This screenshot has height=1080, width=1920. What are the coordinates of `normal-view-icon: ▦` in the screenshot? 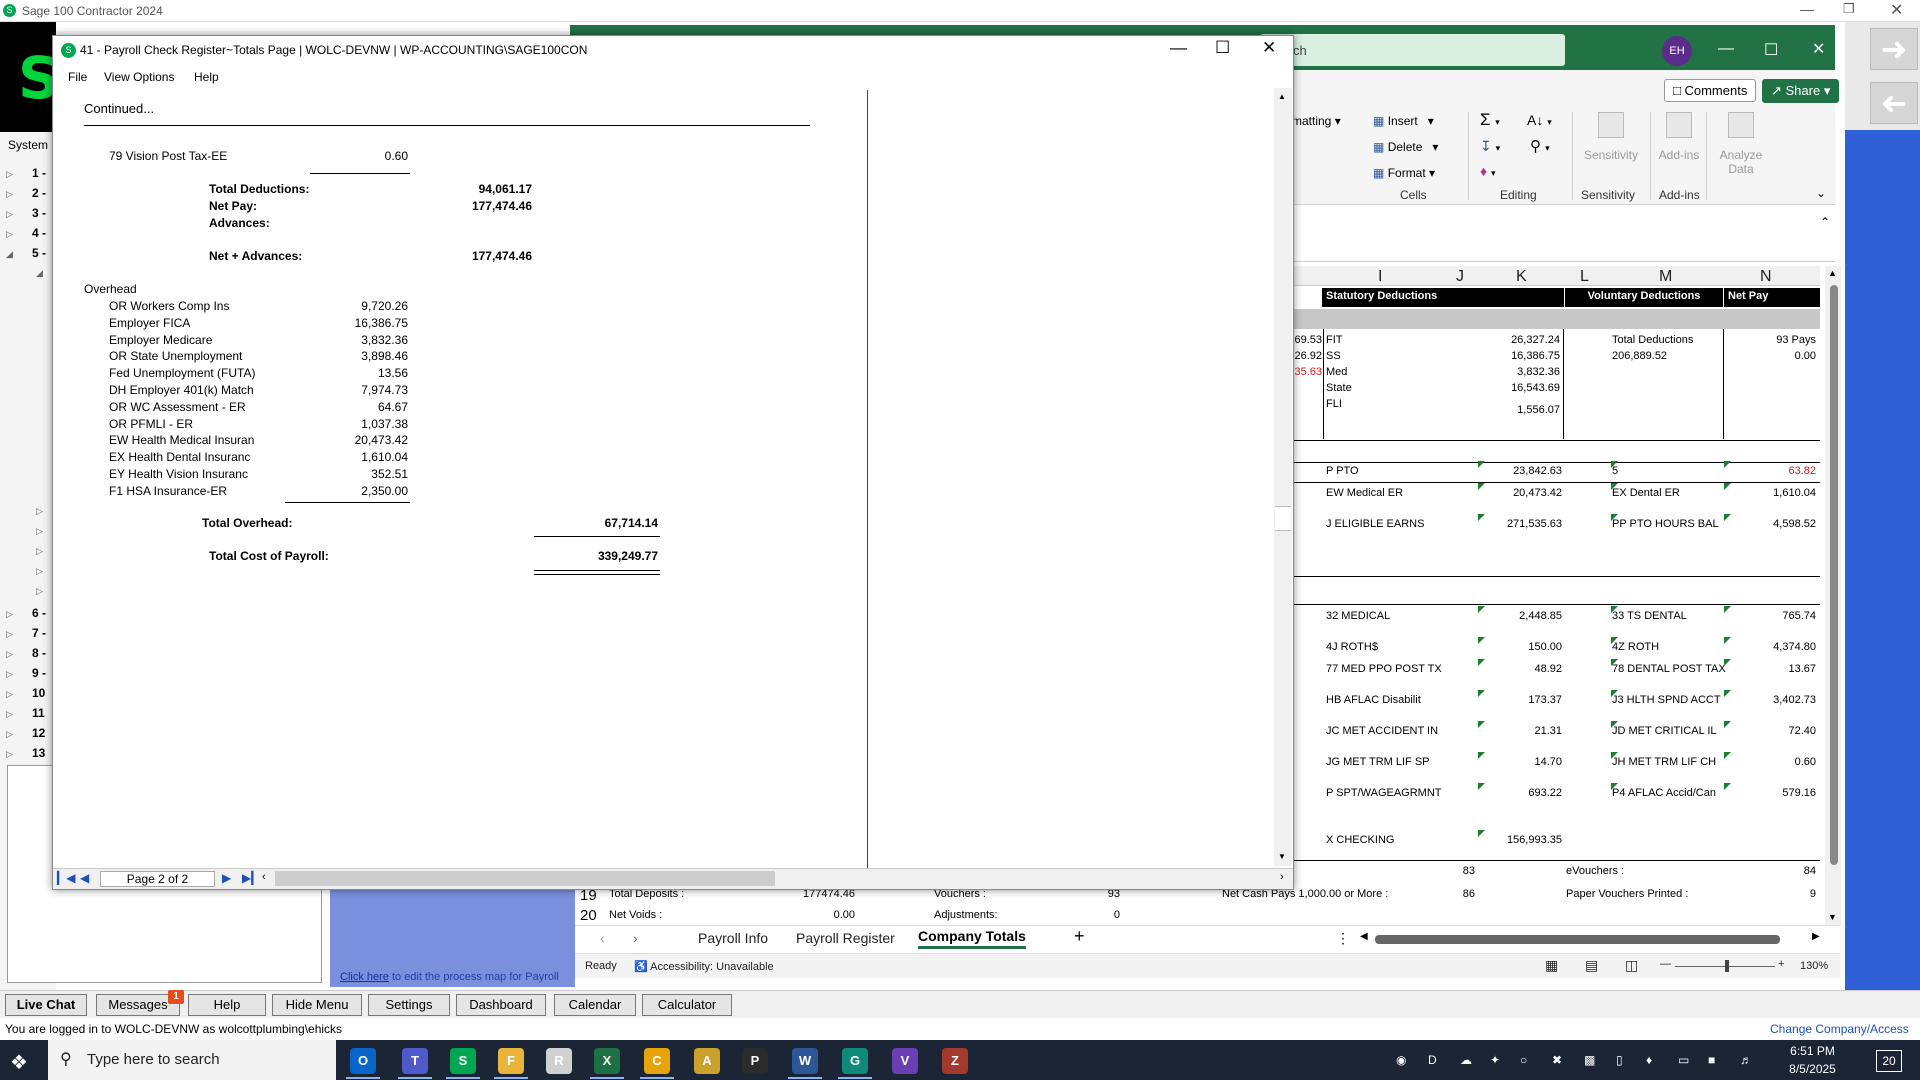 It's located at (1551, 965).